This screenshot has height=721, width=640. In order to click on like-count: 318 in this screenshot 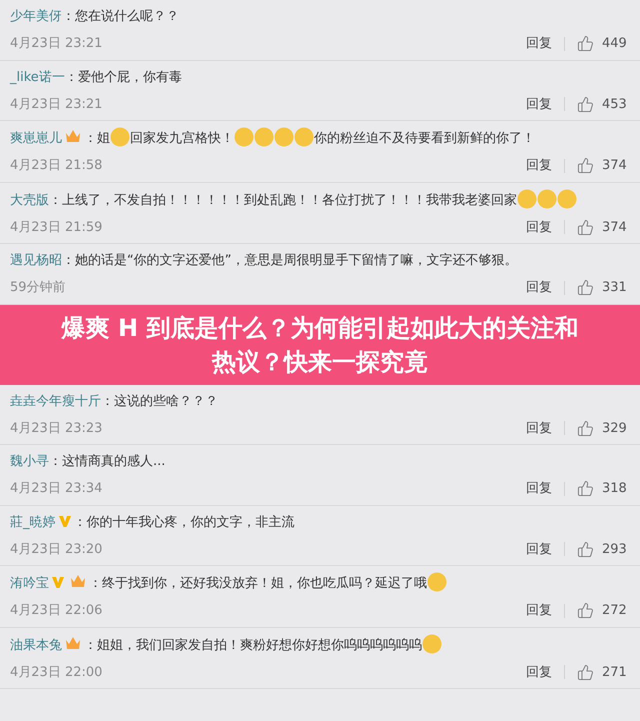, I will do `click(615, 489)`.